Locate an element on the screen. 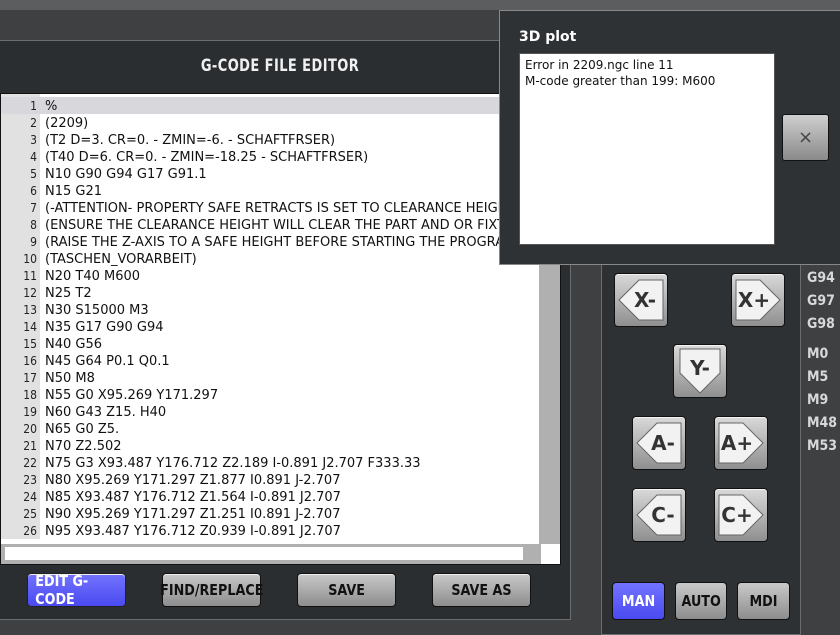 The height and width of the screenshot is (635, 840). editor-title: G-CODE FILE EDITOR is located at coordinates (280, 66).